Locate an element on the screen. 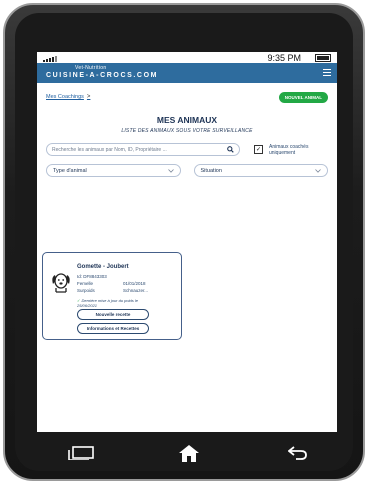  device-nav-bar is located at coordinates (187, 454).